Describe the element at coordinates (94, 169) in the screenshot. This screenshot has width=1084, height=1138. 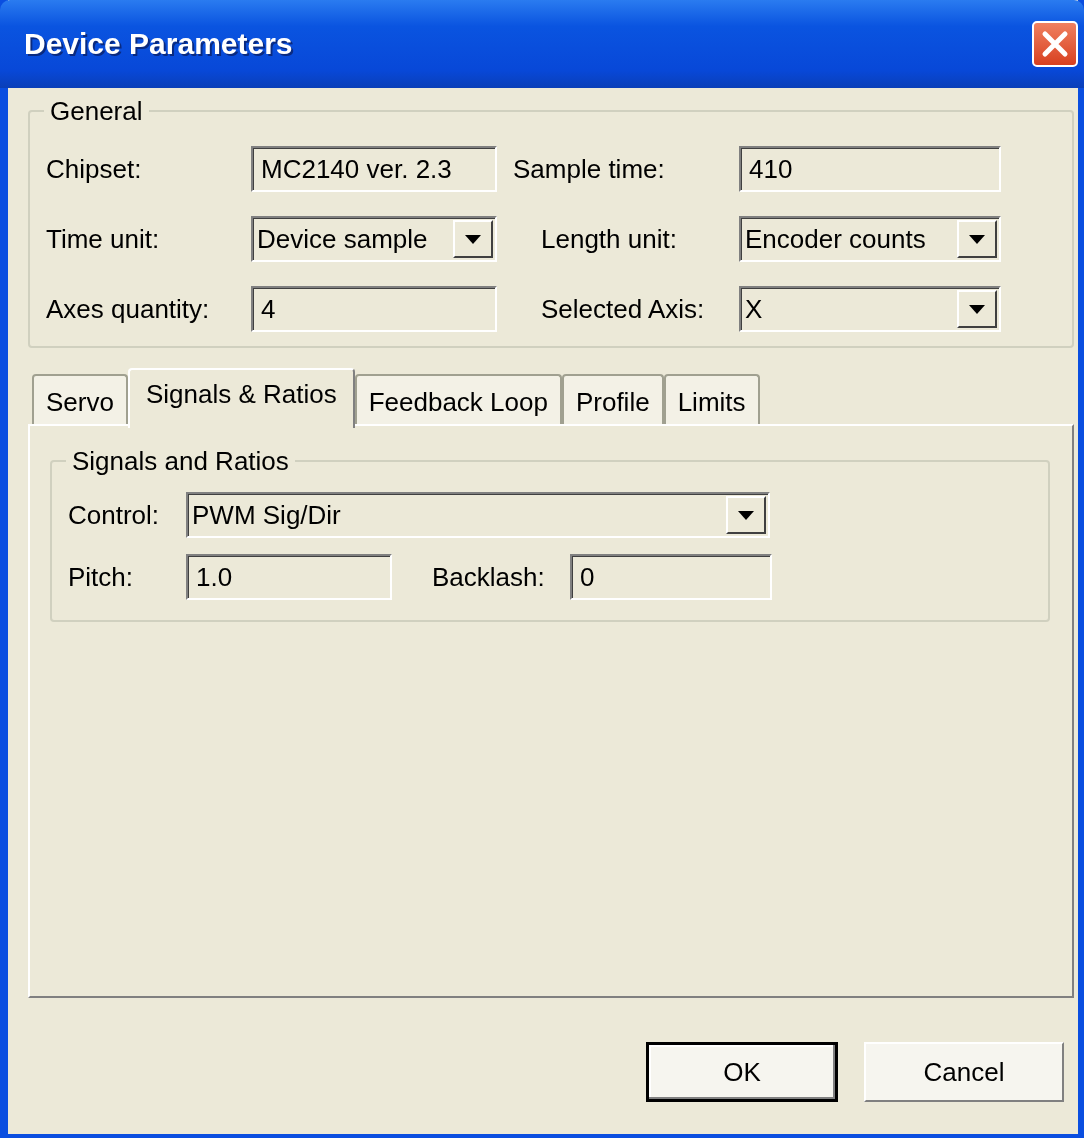
I see `field-label: Chipset:` at that location.